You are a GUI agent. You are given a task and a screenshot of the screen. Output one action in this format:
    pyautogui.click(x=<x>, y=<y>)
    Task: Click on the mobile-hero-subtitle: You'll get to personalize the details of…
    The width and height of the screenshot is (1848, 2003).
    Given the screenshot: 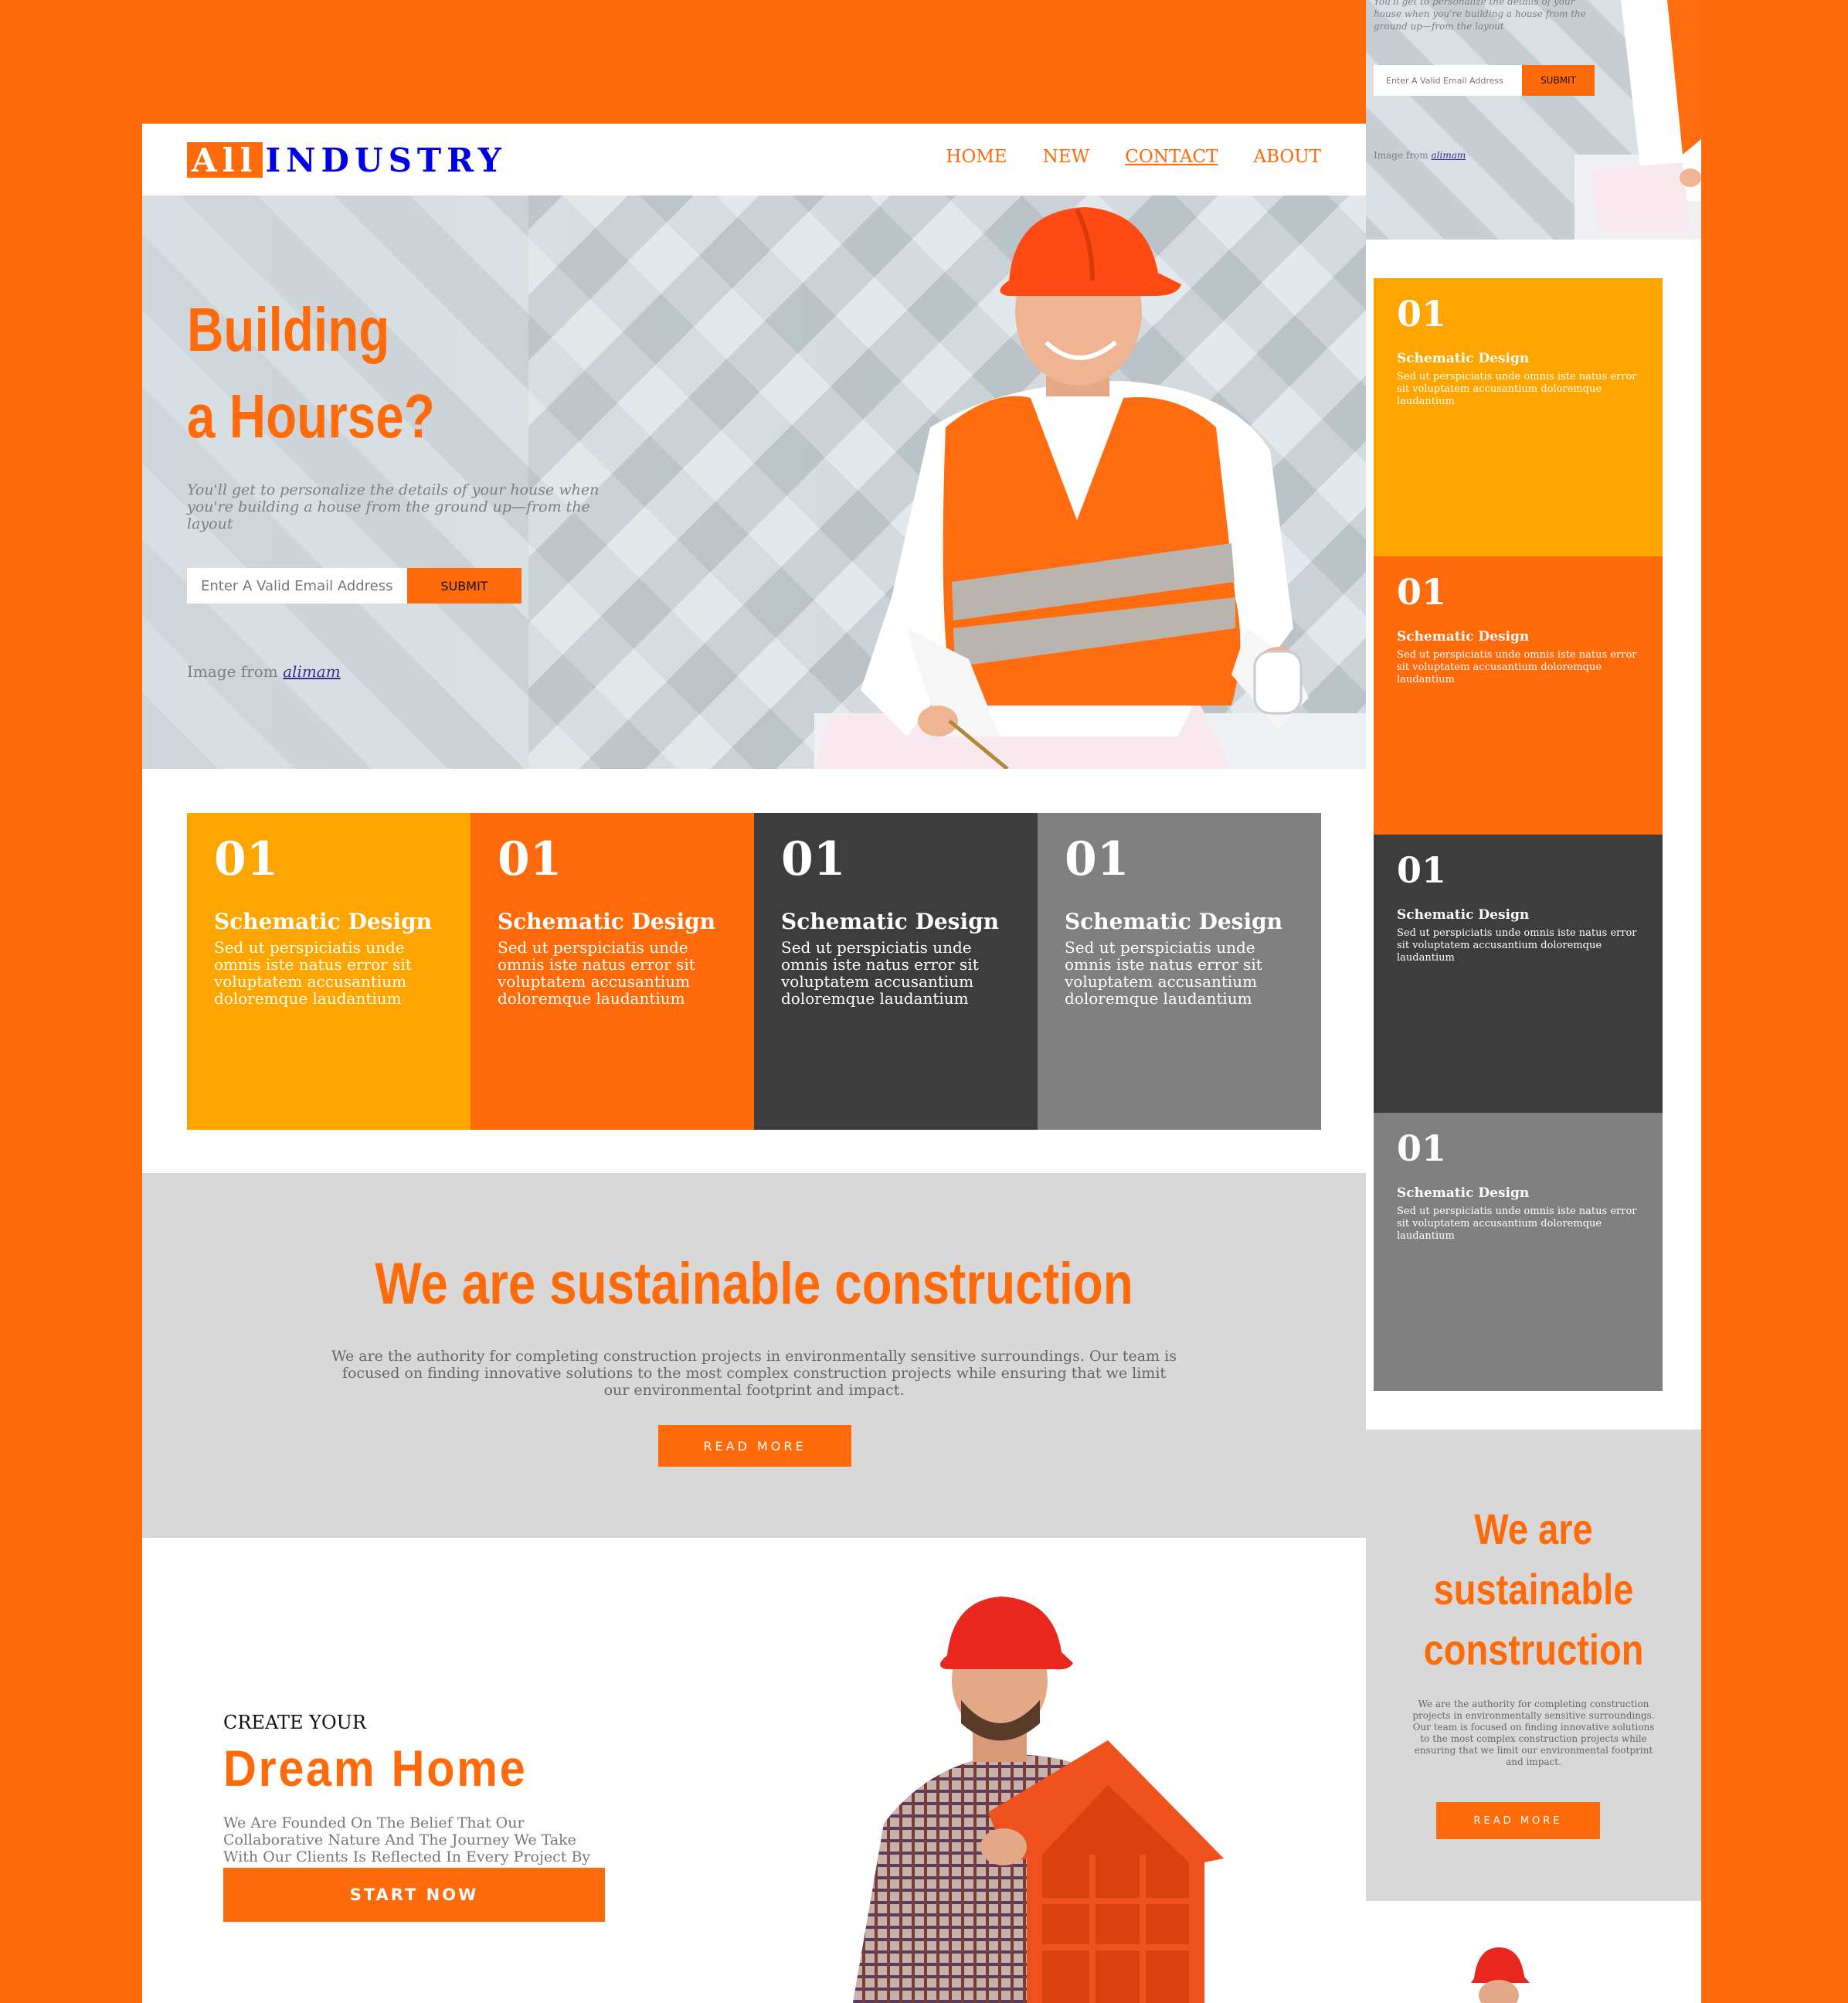 What is the action you would take?
    pyautogui.click(x=1480, y=16)
    